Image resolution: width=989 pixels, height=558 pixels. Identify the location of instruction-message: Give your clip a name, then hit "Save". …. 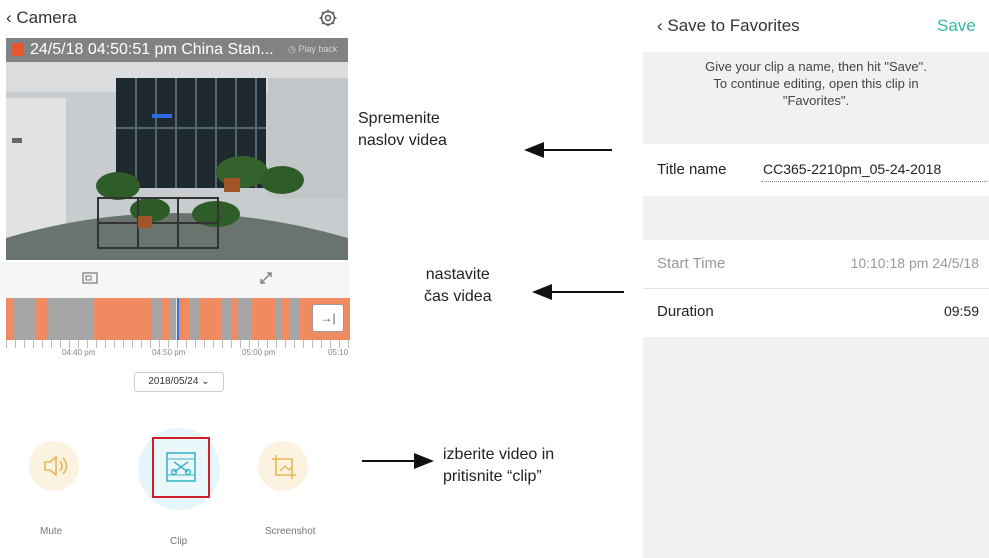
(816, 83).